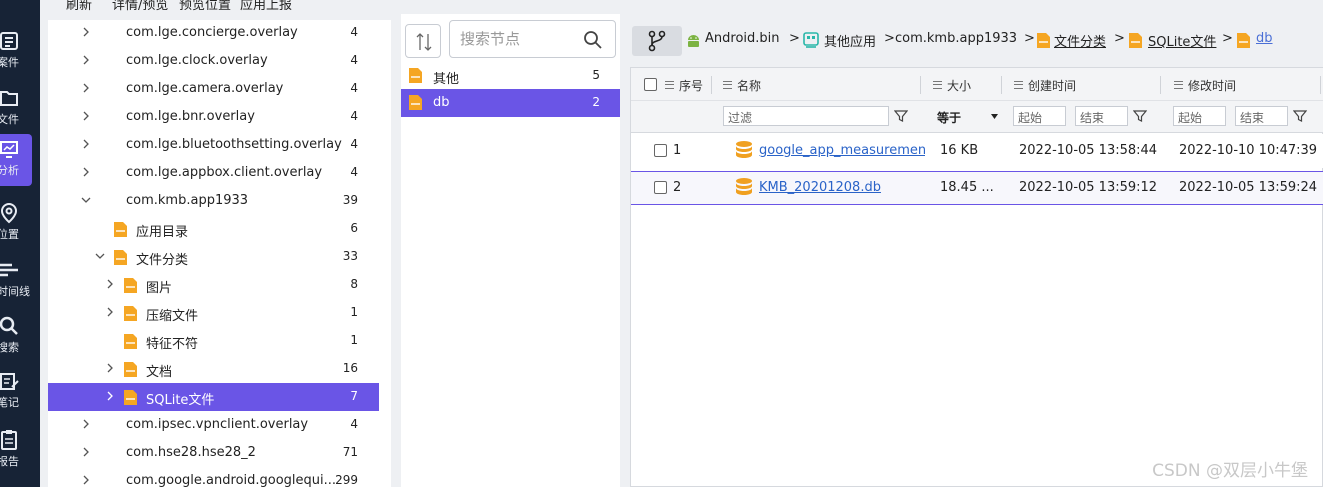 Image resolution: width=1323 pixels, height=487 pixels. I want to click on tree-node: com.lge.bnr.overlay 4, so click(213, 117).